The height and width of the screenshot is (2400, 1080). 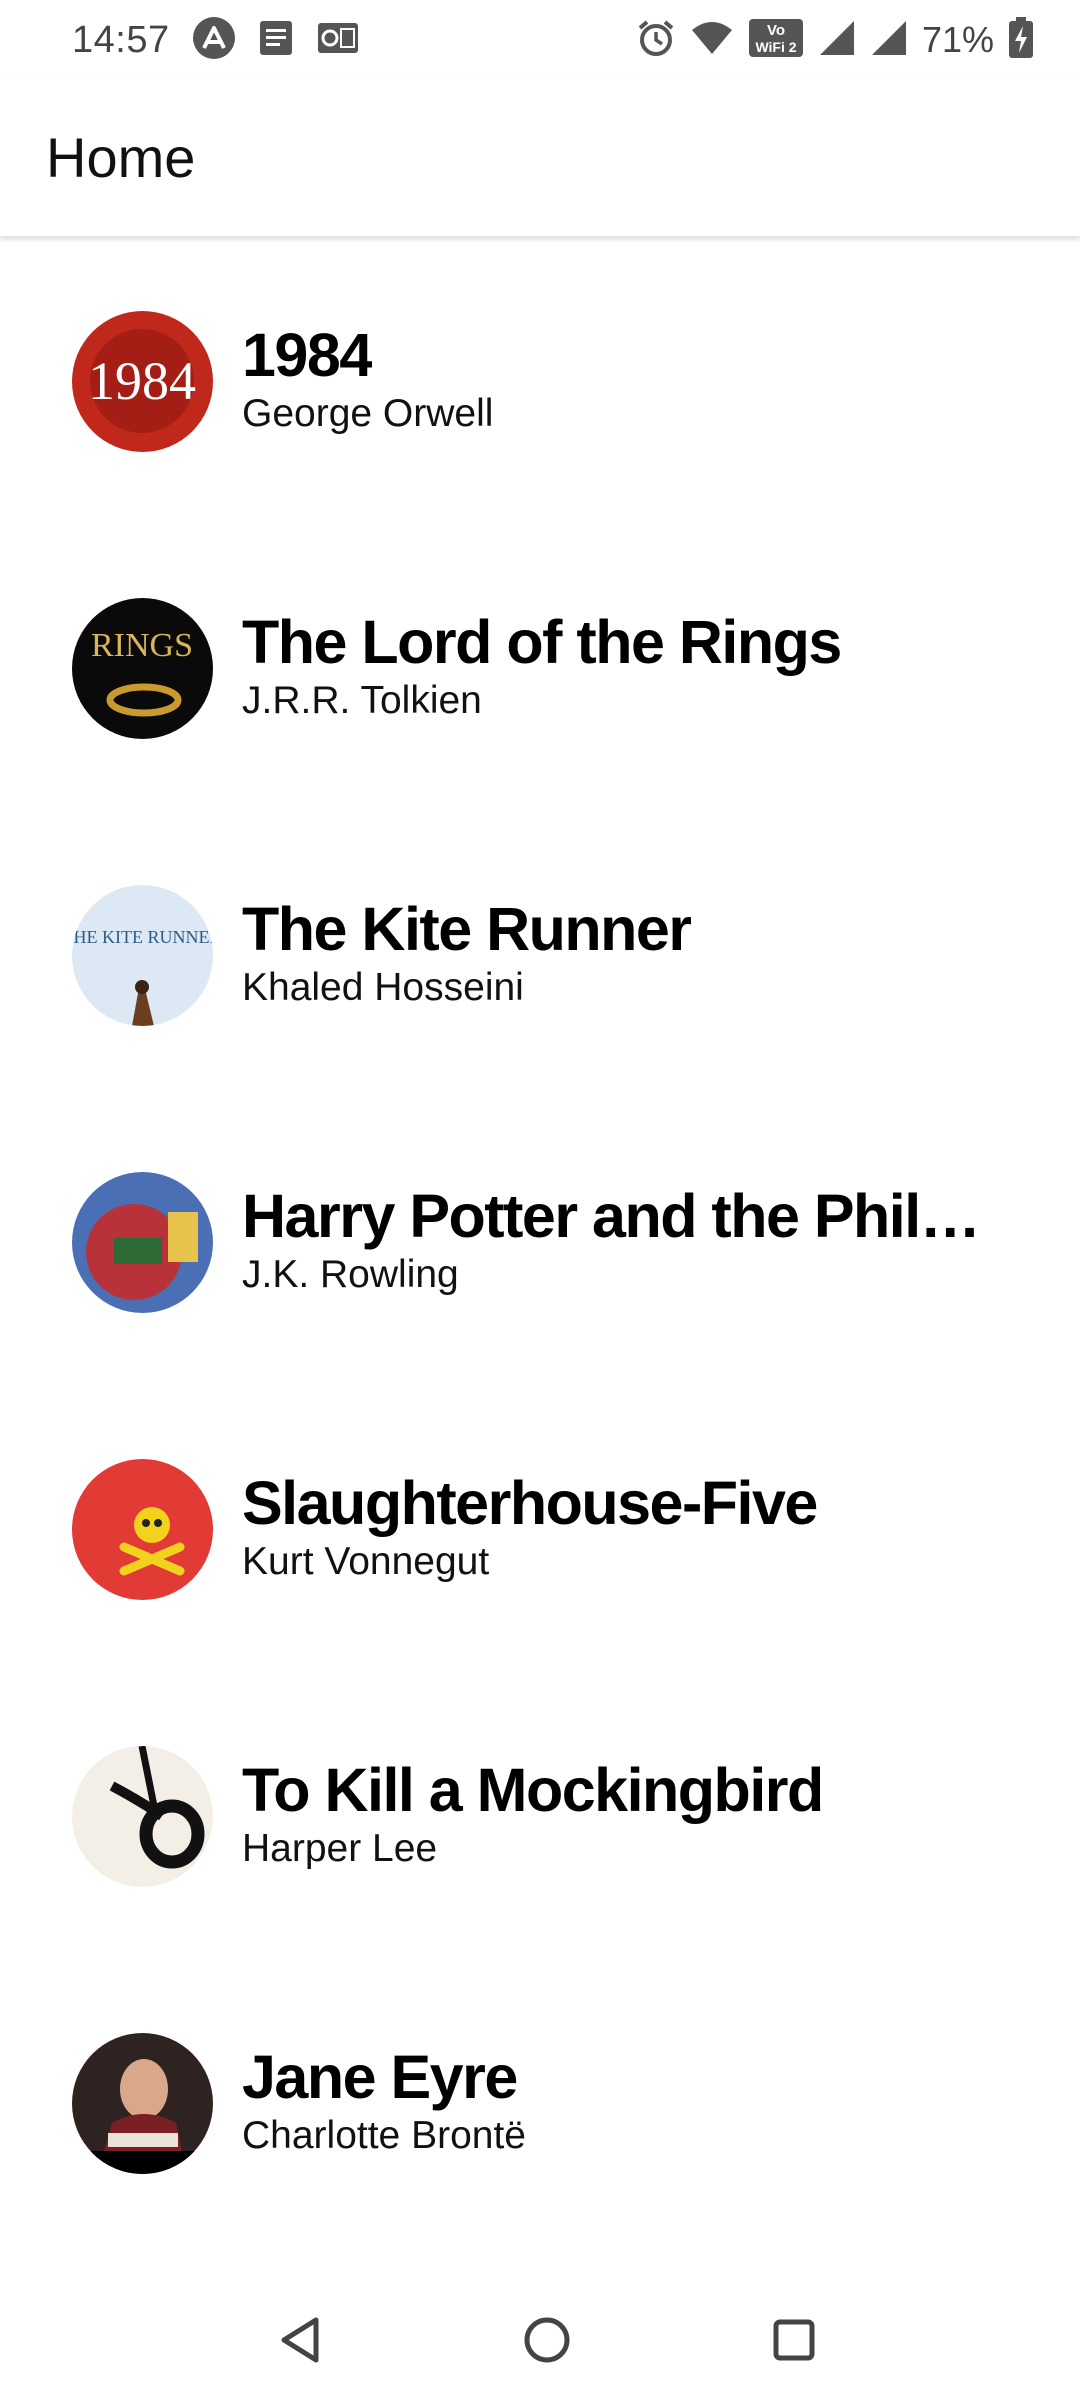 What do you see at coordinates (540, 2105) in the screenshot?
I see `book-item-jane-eyre: Jane Eyre Charlotte Brontë` at bounding box center [540, 2105].